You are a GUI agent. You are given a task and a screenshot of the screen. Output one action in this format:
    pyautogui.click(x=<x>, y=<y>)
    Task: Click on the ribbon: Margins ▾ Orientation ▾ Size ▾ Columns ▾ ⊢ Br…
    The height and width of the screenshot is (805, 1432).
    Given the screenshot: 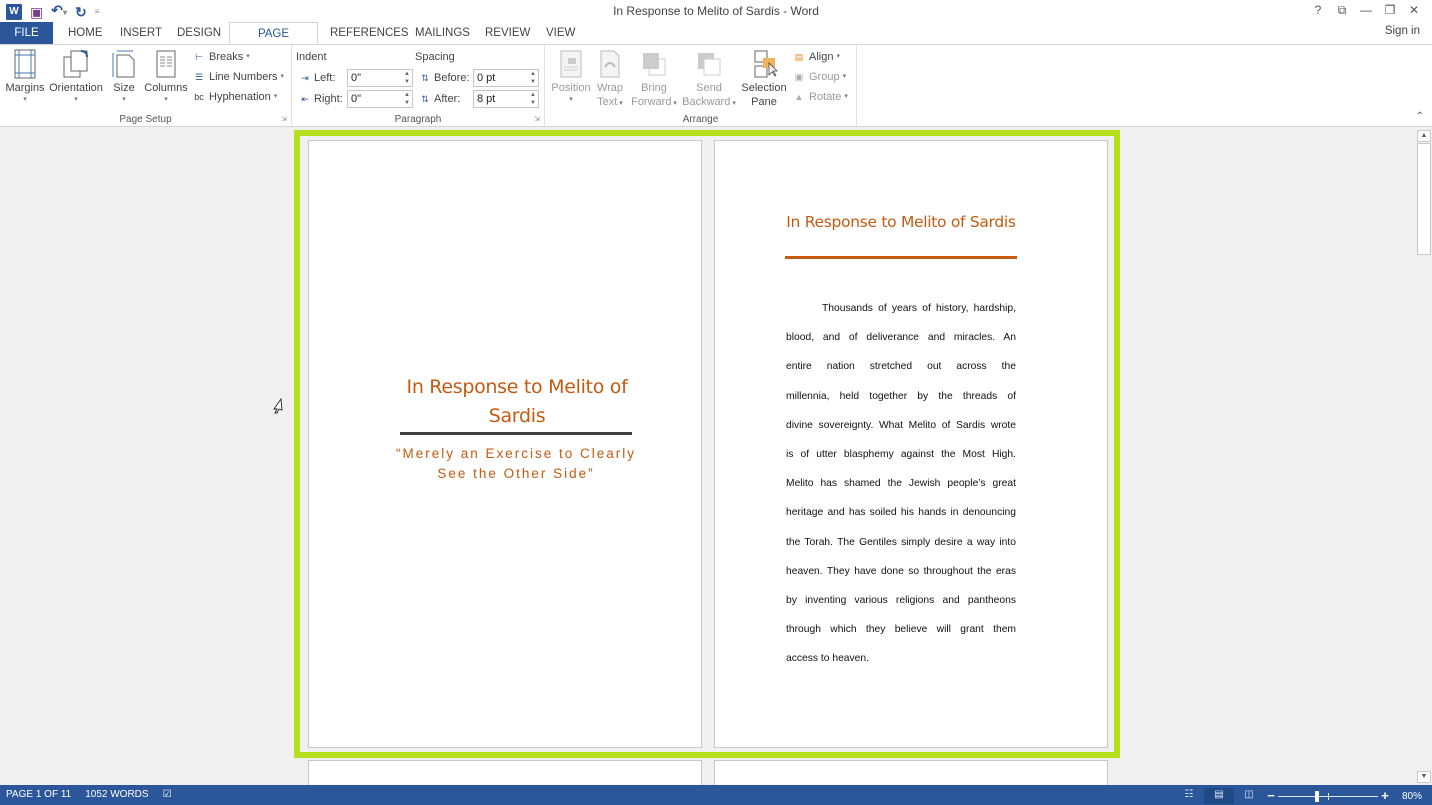 What is the action you would take?
    pyautogui.click(x=716, y=85)
    